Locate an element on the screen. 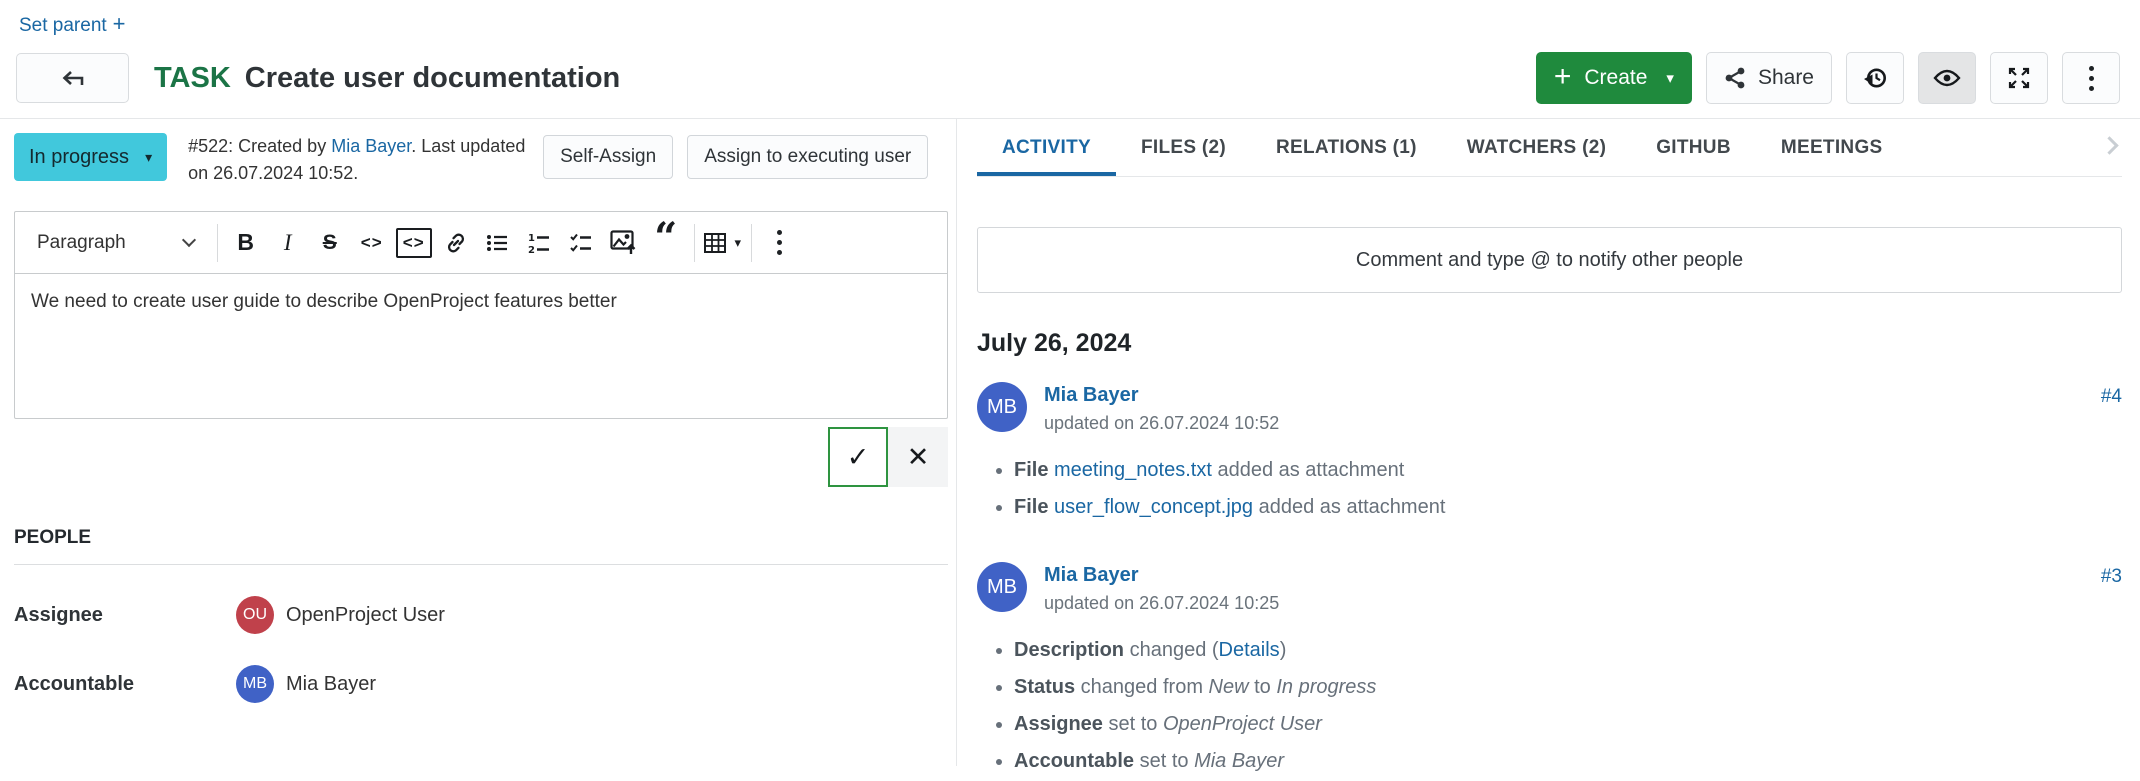 This screenshot has width=2140, height=781. strikethrough-button: S is located at coordinates (330, 243).